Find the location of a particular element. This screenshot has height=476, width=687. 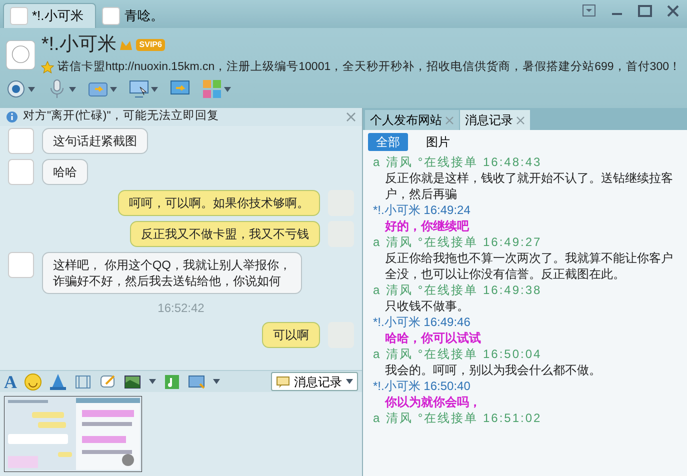

message-bubble: 哈哈 is located at coordinates (65, 172).